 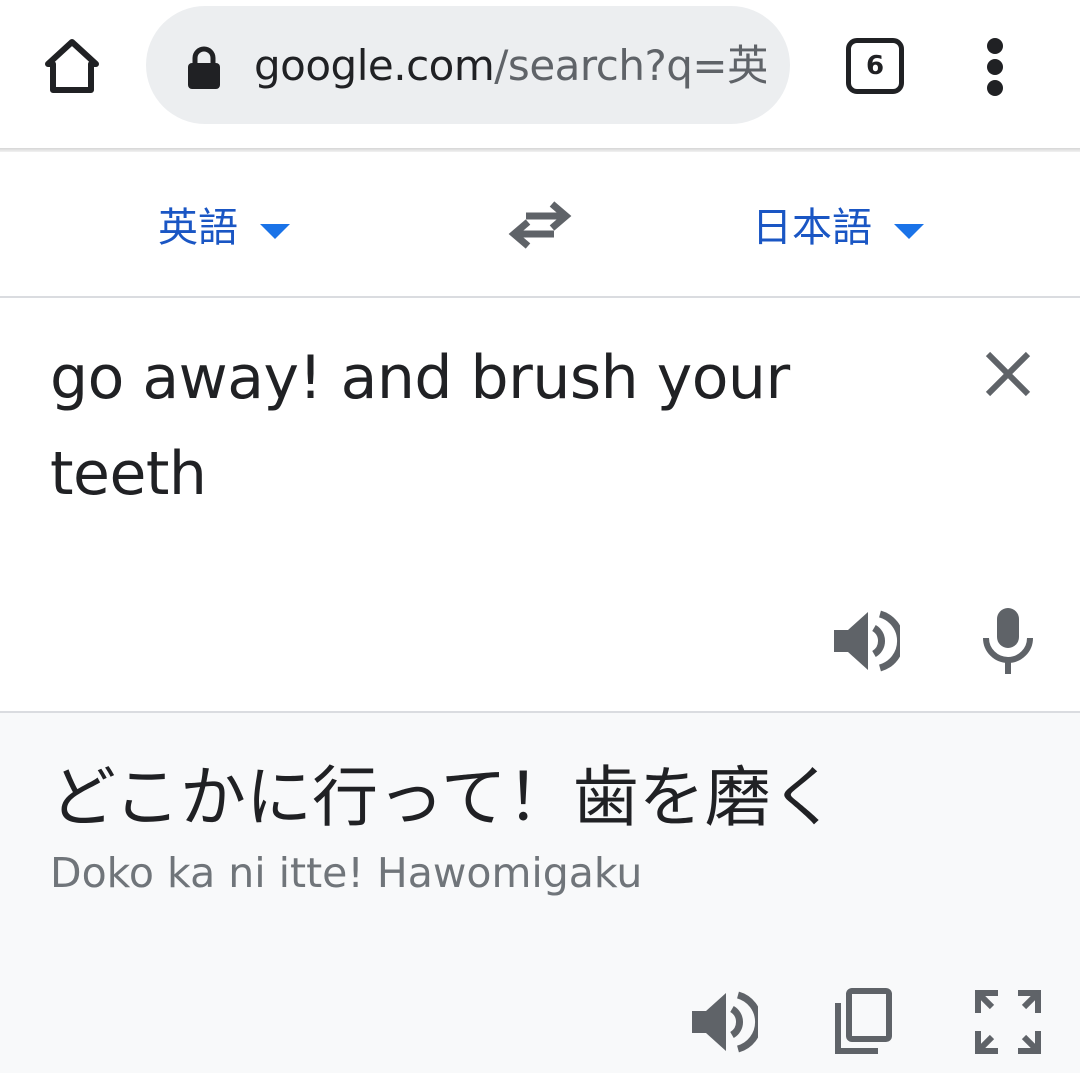 I want to click on target-language-label: 日本語, so click(x=812, y=228).